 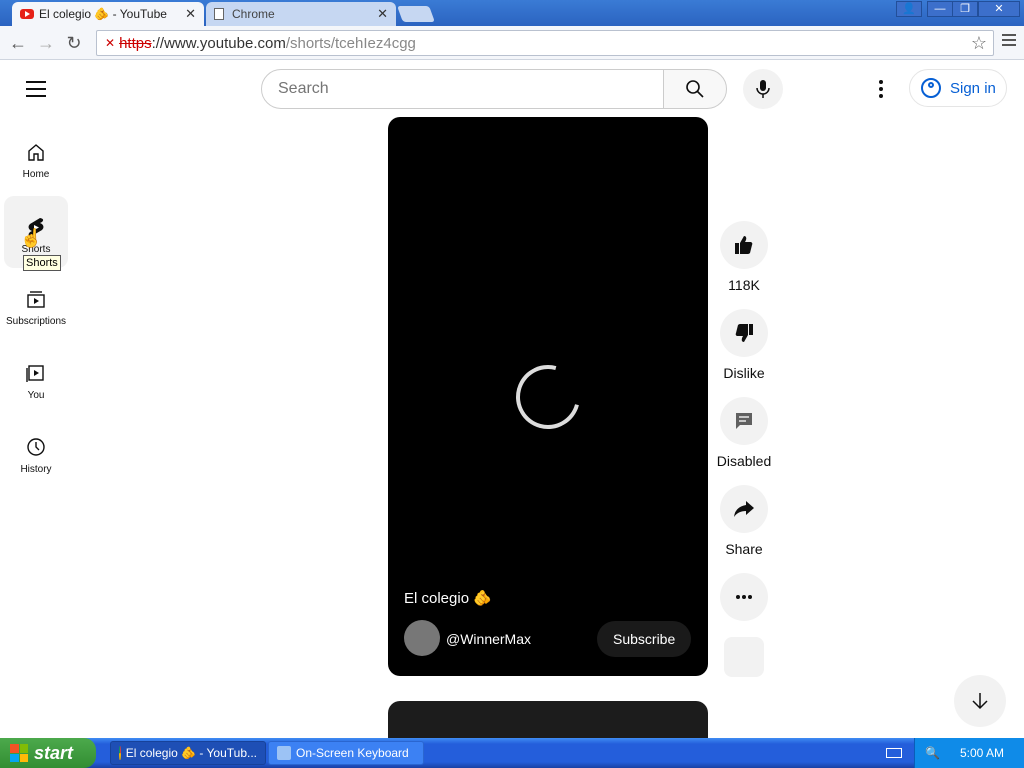 What do you see at coordinates (36, 447) in the screenshot?
I see `history-icon` at bounding box center [36, 447].